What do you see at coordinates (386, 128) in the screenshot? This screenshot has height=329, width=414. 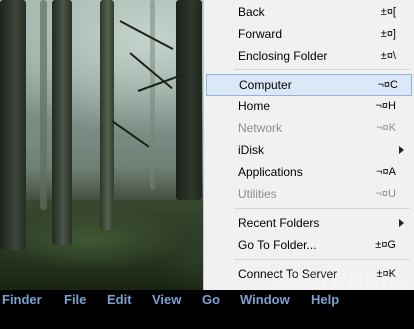 I see `menu-item-shortcut: ¬¤K` at bounding box center [386, 128].